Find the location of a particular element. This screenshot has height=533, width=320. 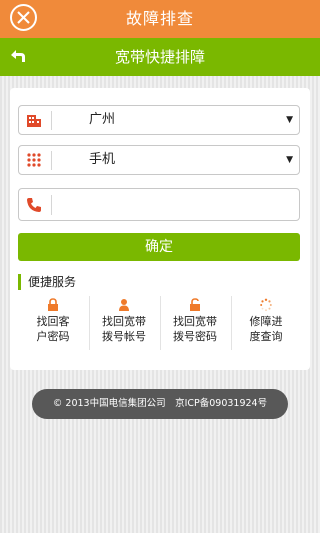

grid-icon is located at coordinates (34, 160).